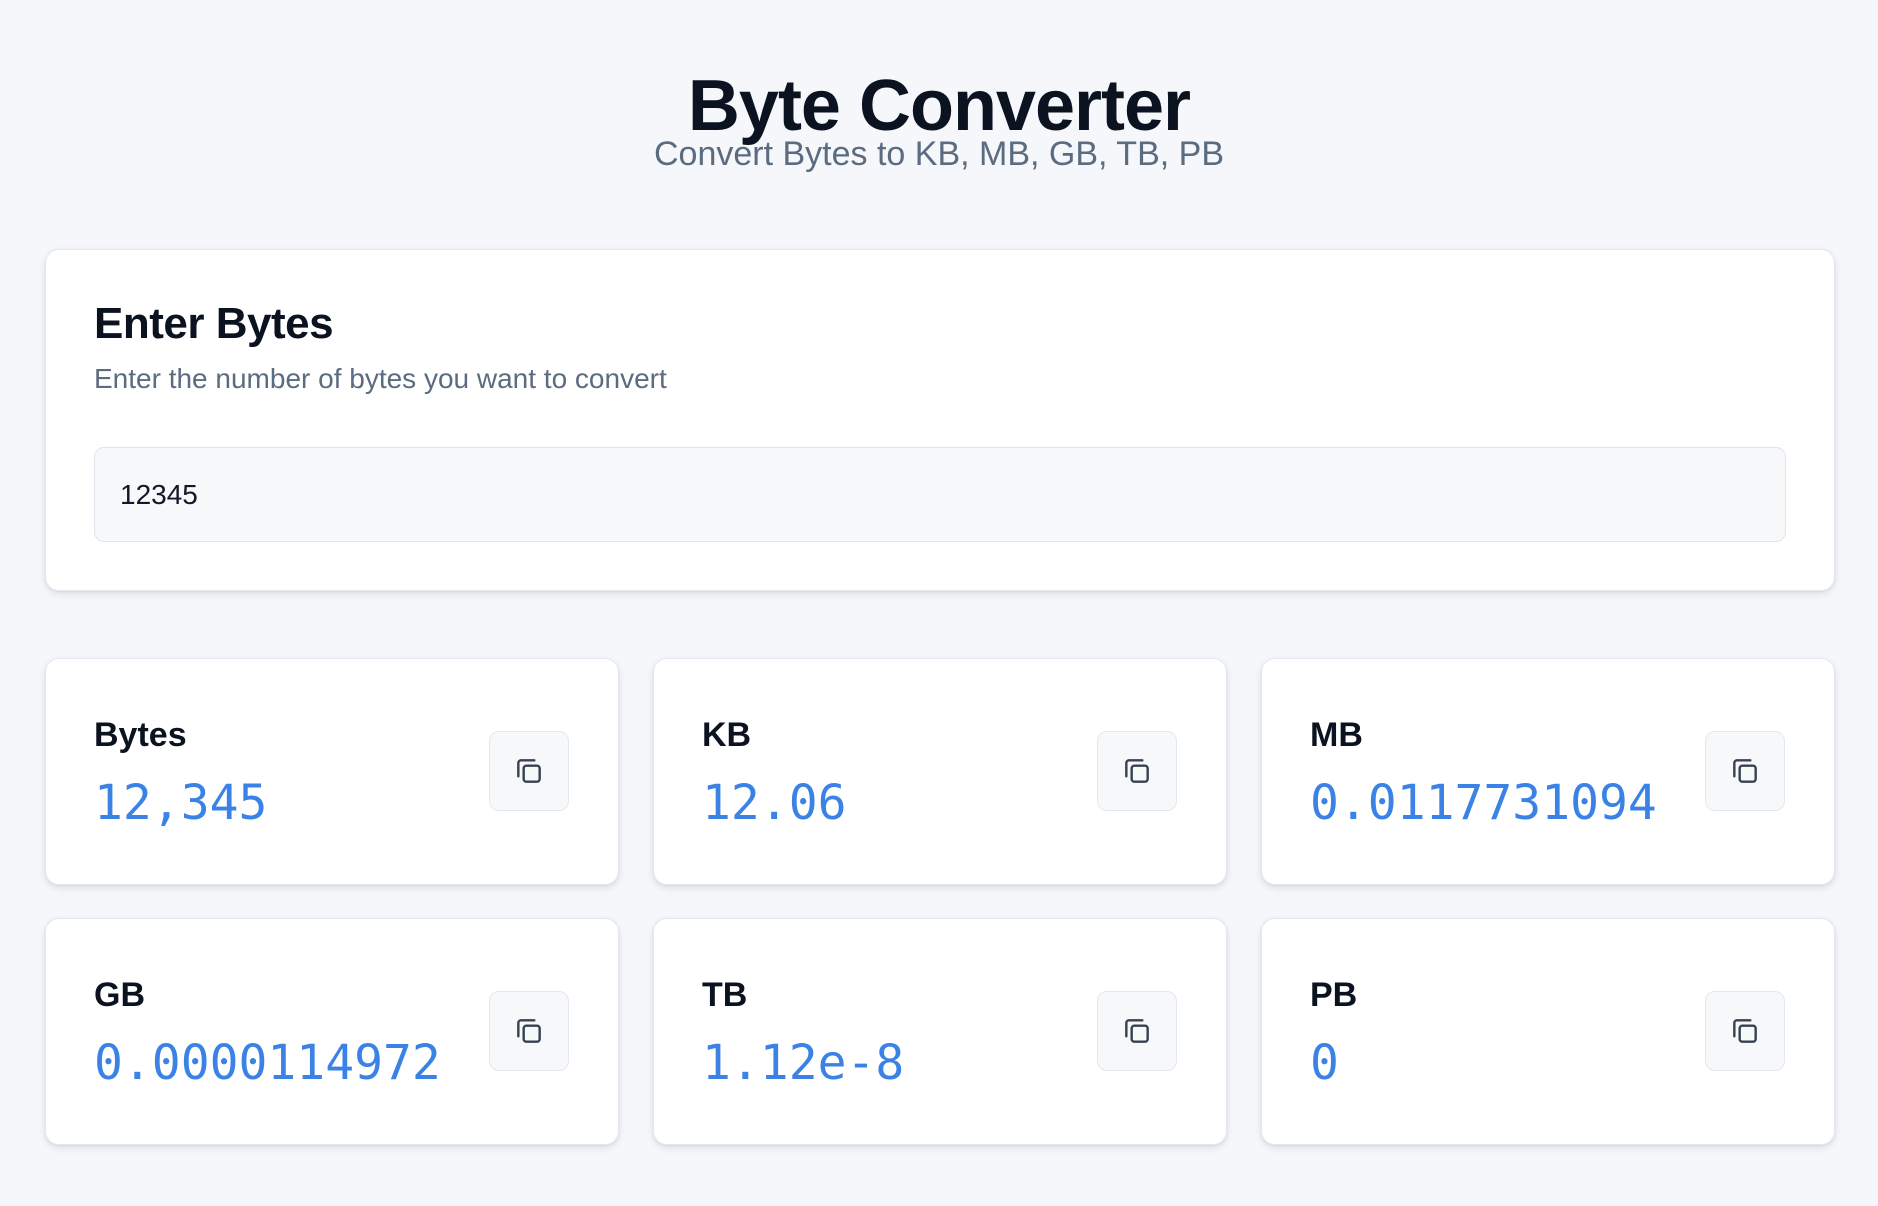 This screenshot has width=1878, height=1206. I want to click on result-label: KB, so click(727, 735).